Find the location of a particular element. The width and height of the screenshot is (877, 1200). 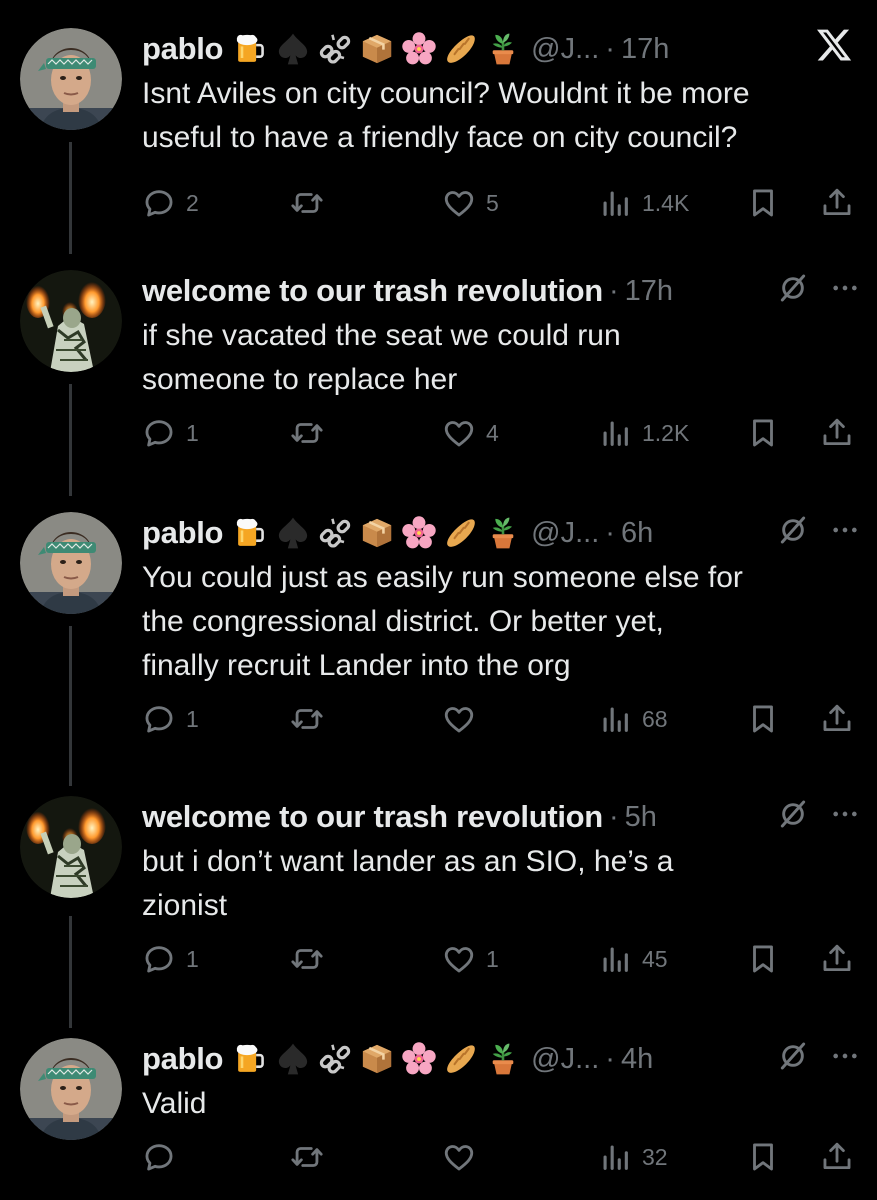

reply-button: 2 is located at coordinates (170, 203).